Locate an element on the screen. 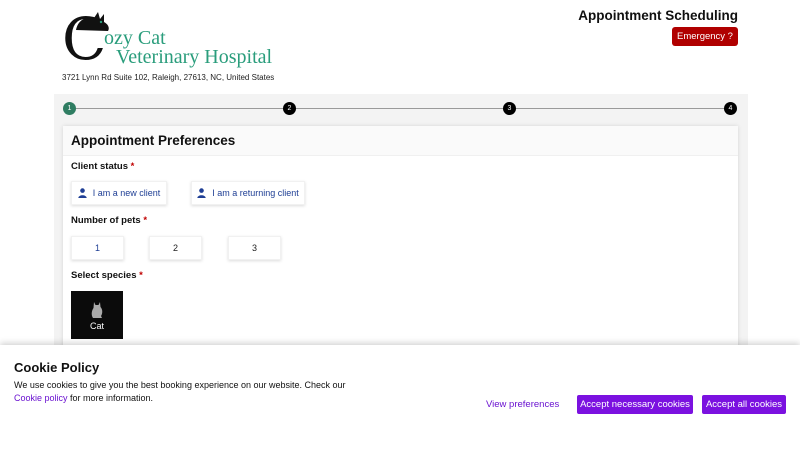  number-of-pets-label-text: Number of pets is located at coordinates (106, 220).